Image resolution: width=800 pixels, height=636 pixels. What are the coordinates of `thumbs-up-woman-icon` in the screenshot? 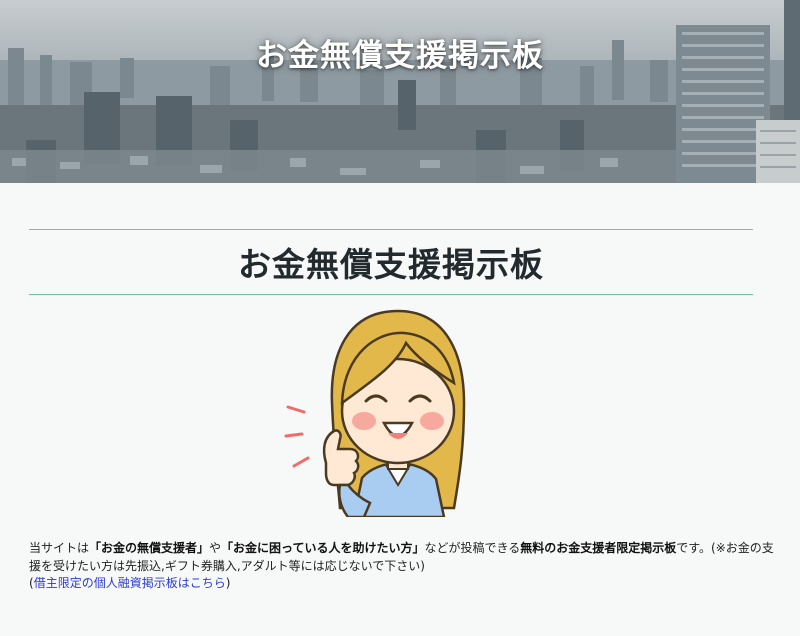 It's located at (375, 413).